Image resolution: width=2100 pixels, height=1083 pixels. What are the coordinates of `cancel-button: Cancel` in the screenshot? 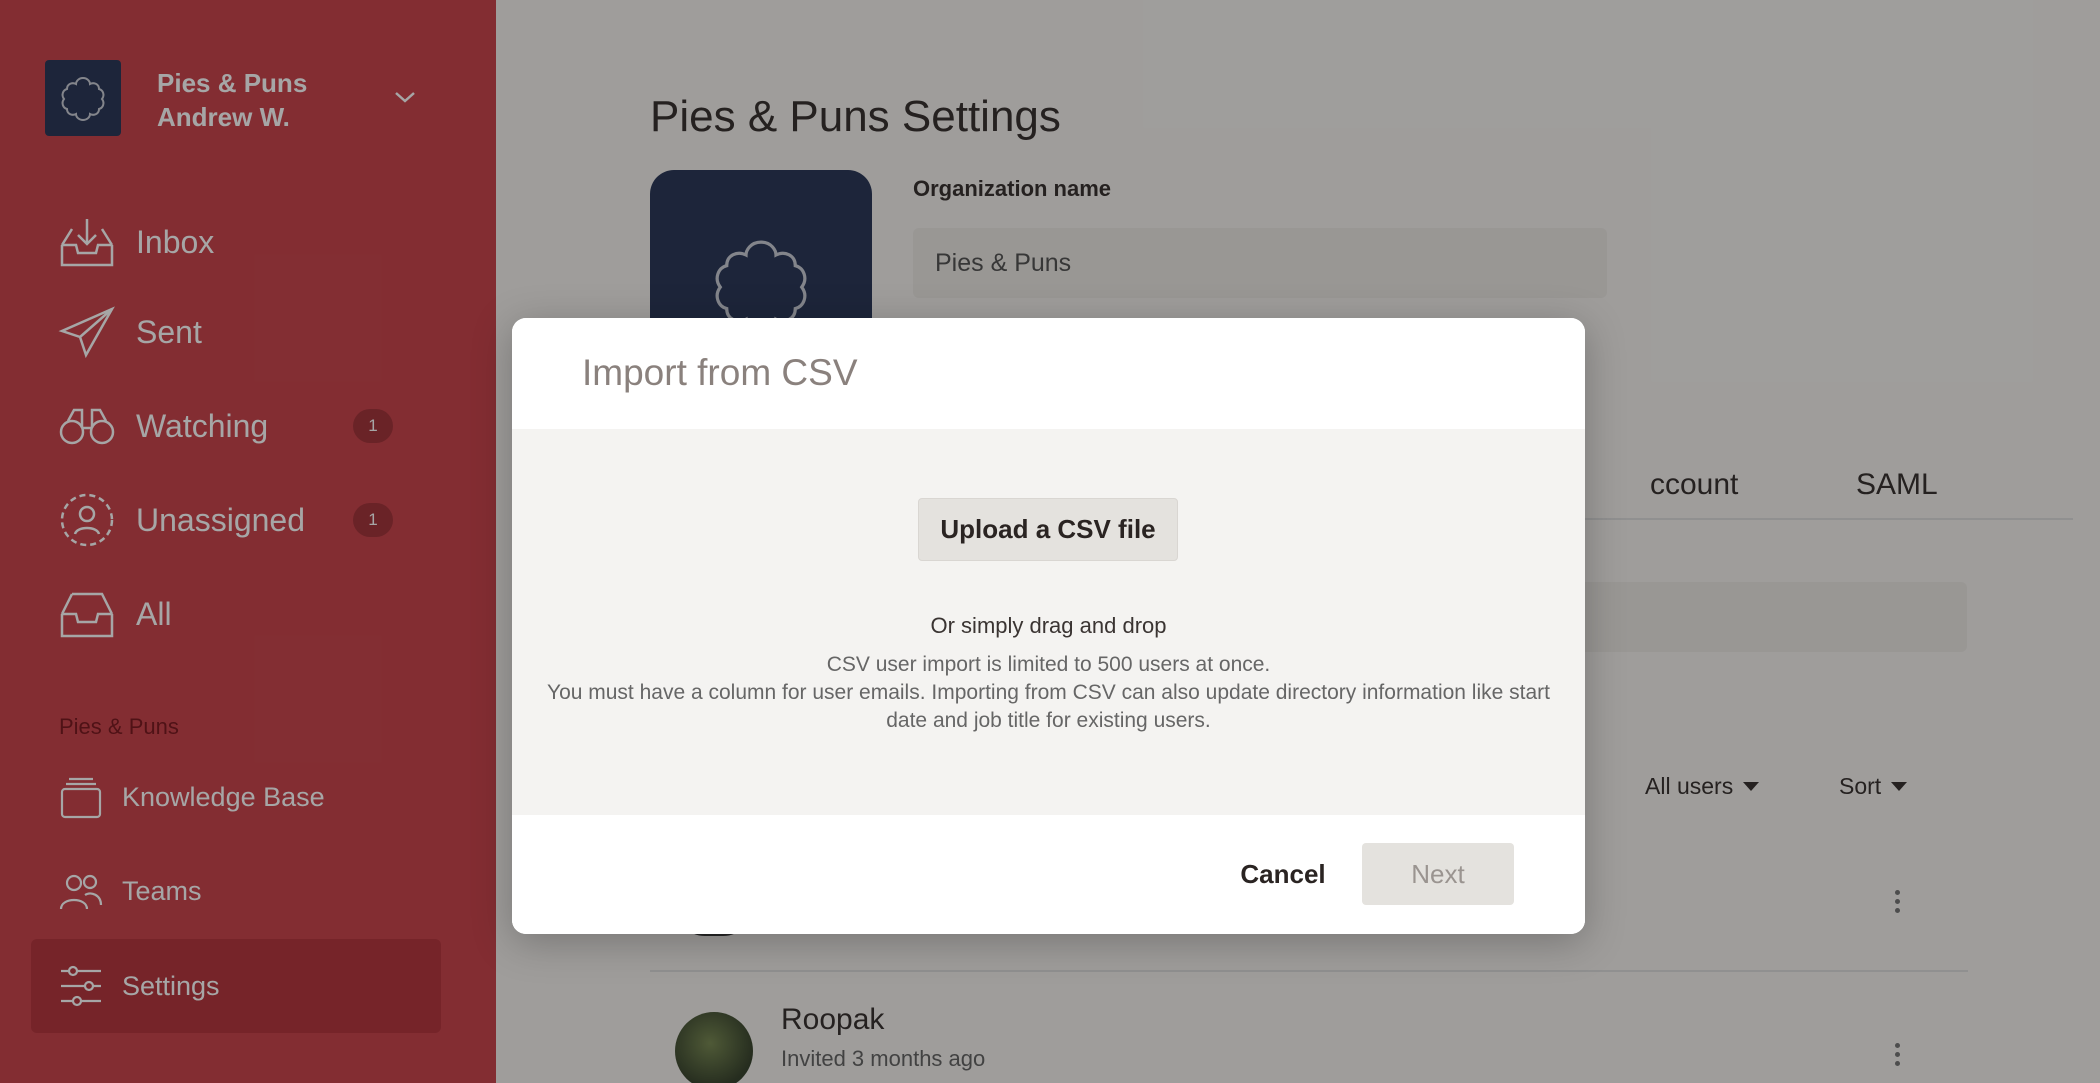 It's located at (1283, 874).